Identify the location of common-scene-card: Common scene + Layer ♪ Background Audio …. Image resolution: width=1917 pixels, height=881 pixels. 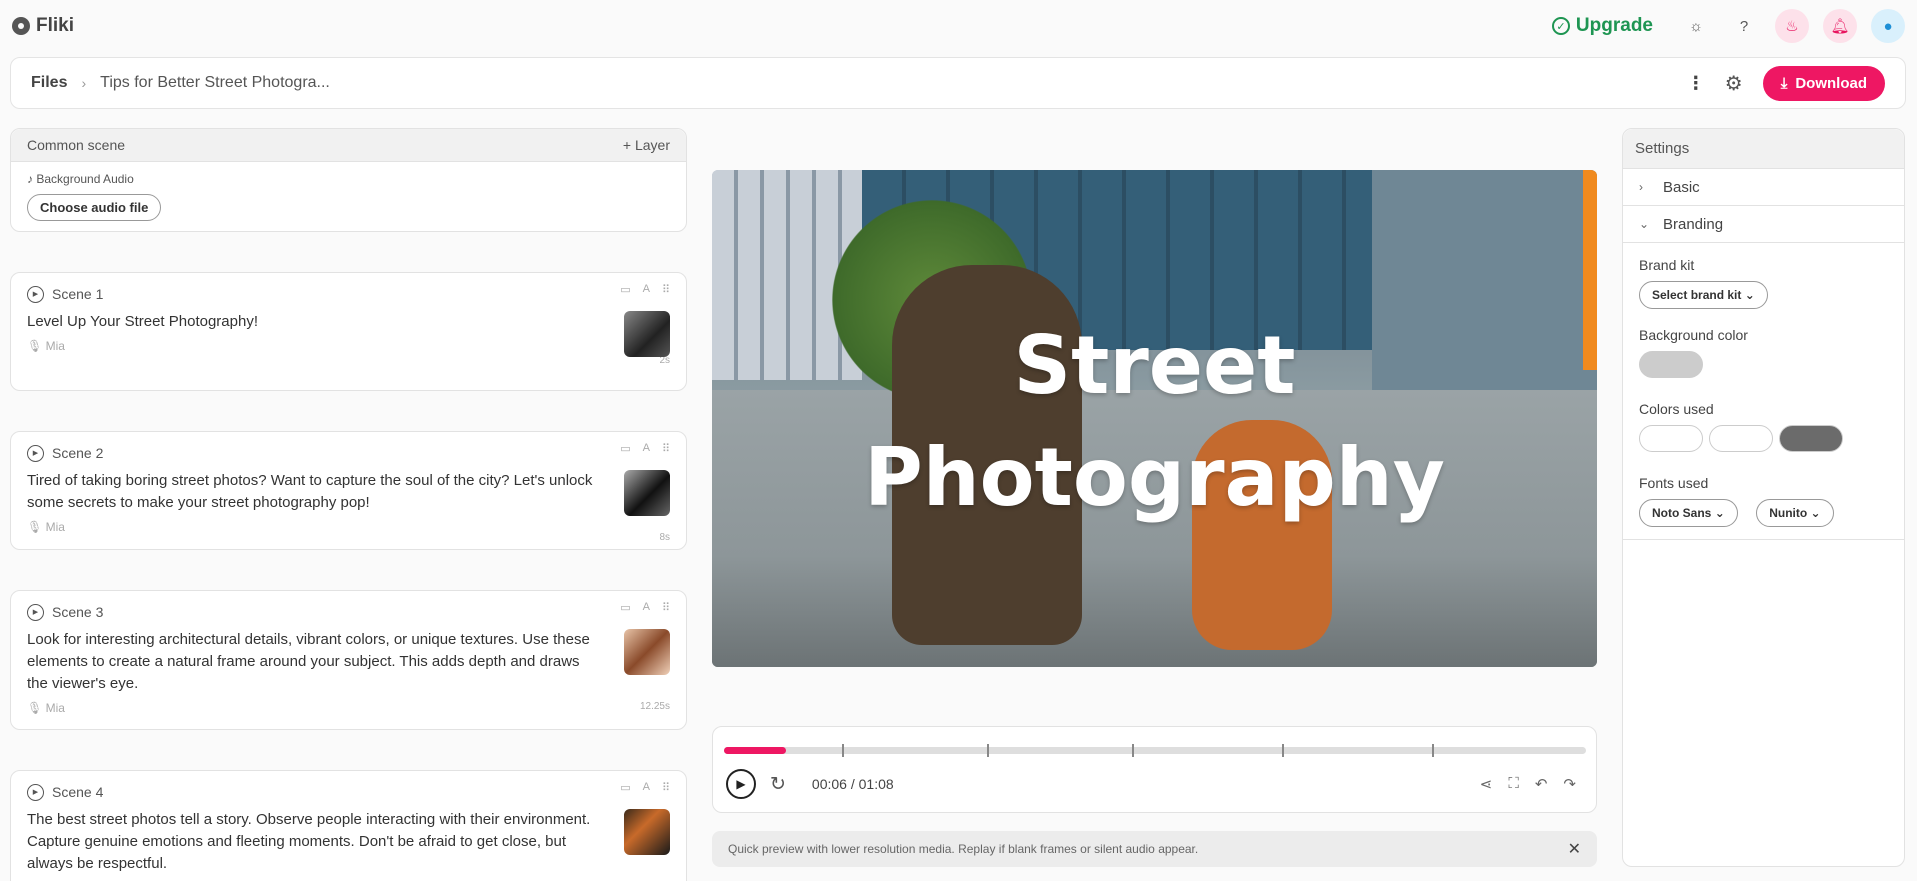
(348, 180).